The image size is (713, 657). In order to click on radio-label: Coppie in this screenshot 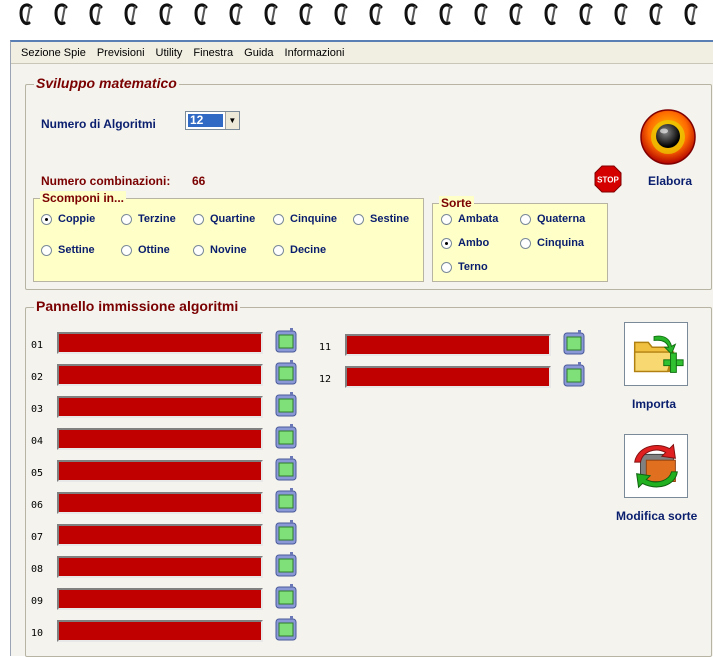, I will do `click(77, 219)`.